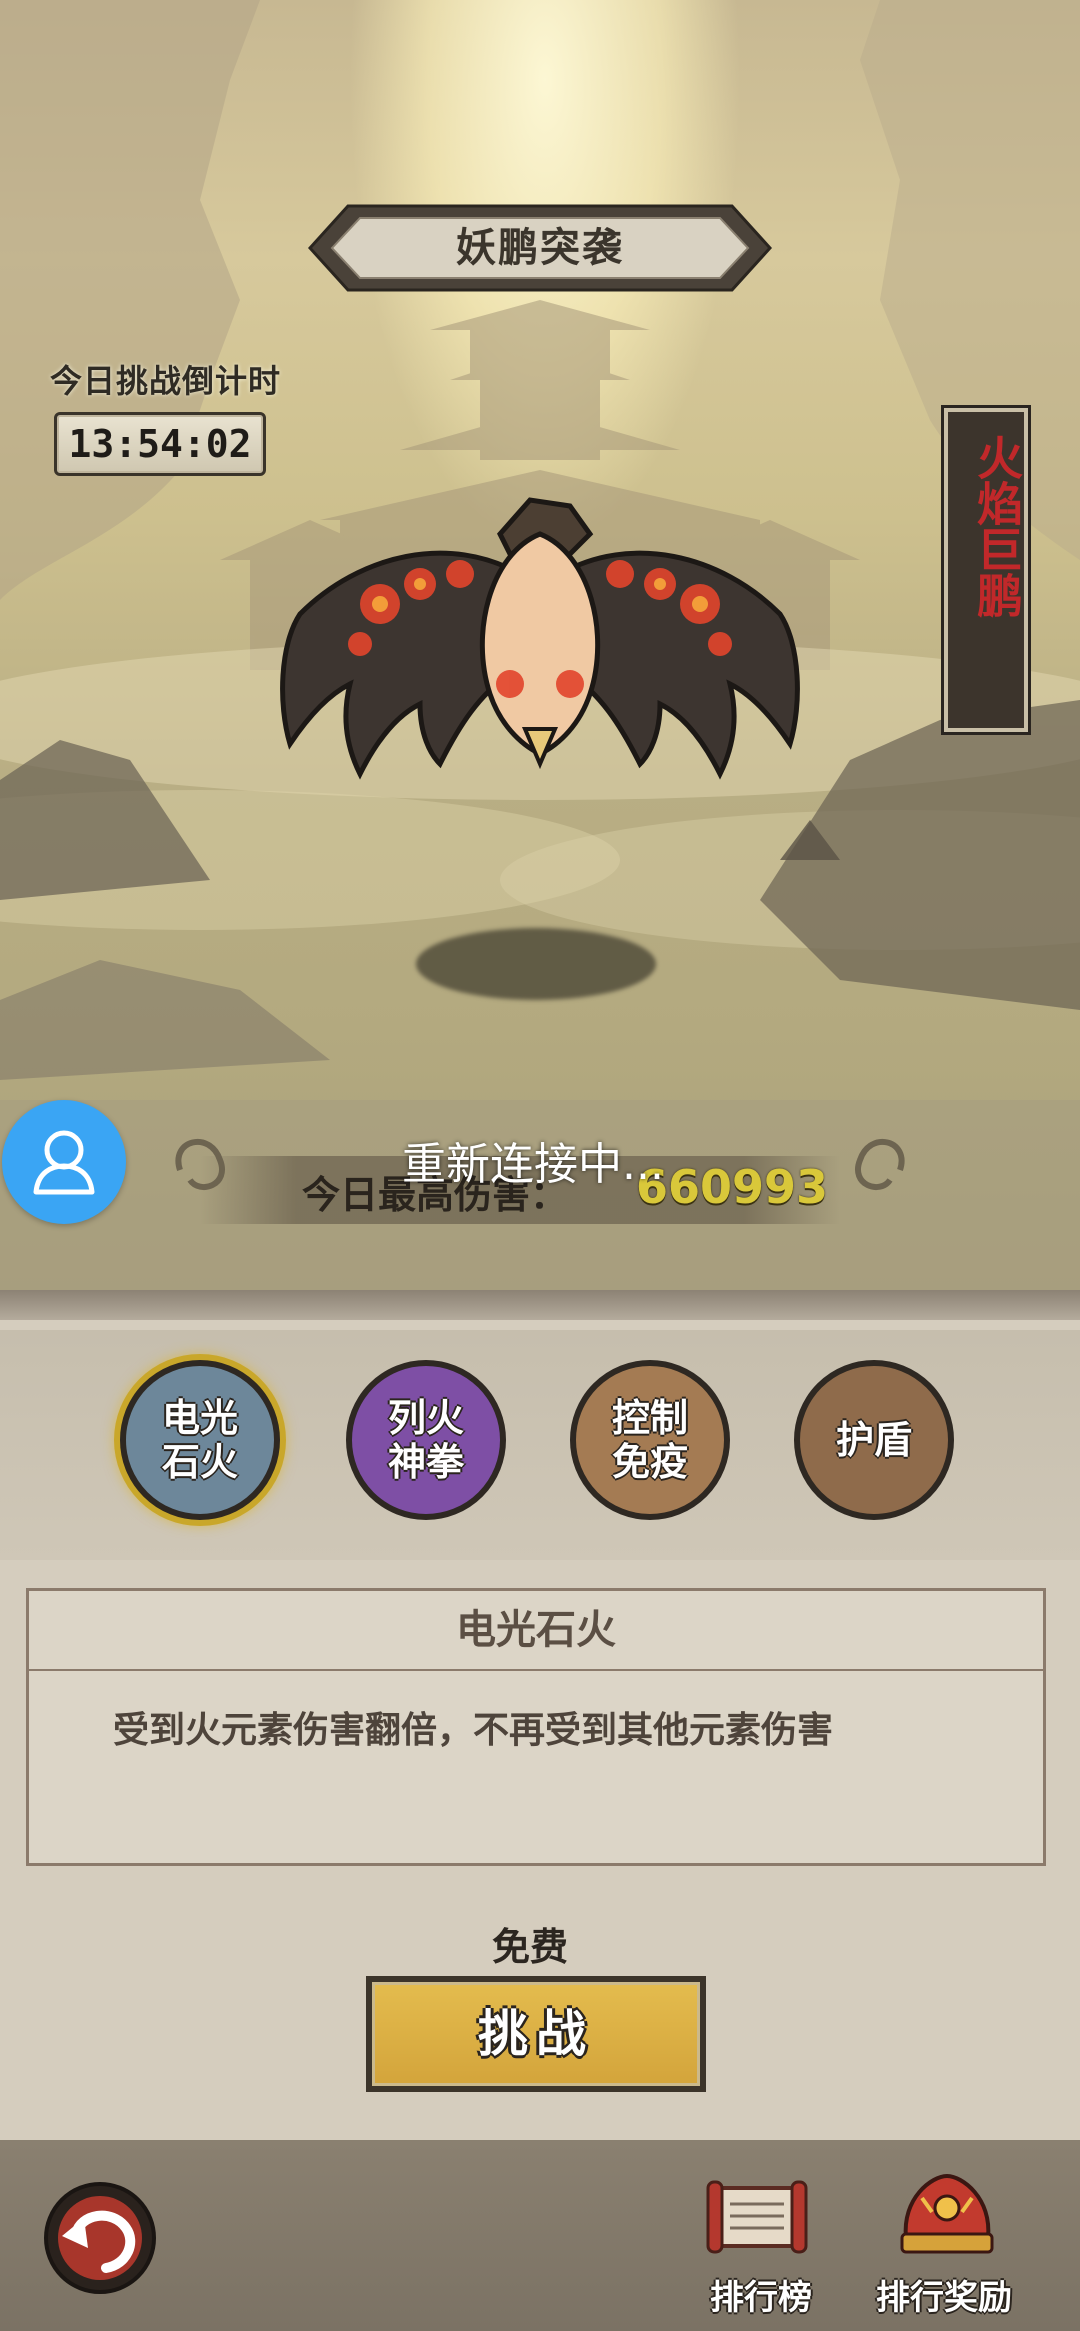 This screenshot has height=2331, width=1080. Describe the element at coordinates (540, 638) in the screenshot. I see `boss-fire-roc` at that location.